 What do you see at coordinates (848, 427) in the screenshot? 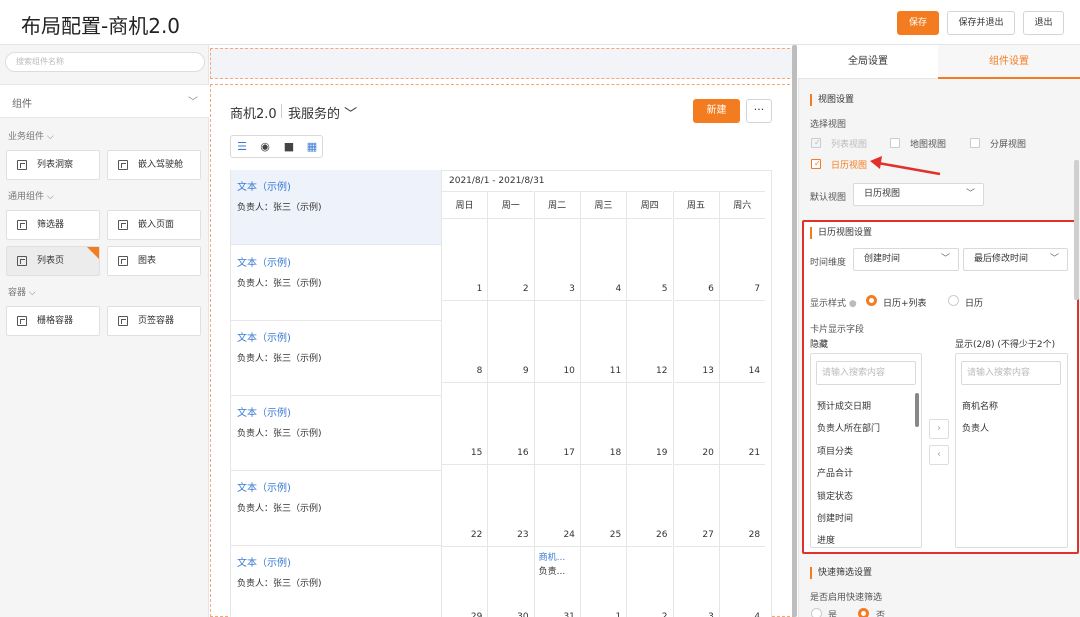
I see `hidden-field-item: 负责人所在部门` at bounding box center [848, 427].